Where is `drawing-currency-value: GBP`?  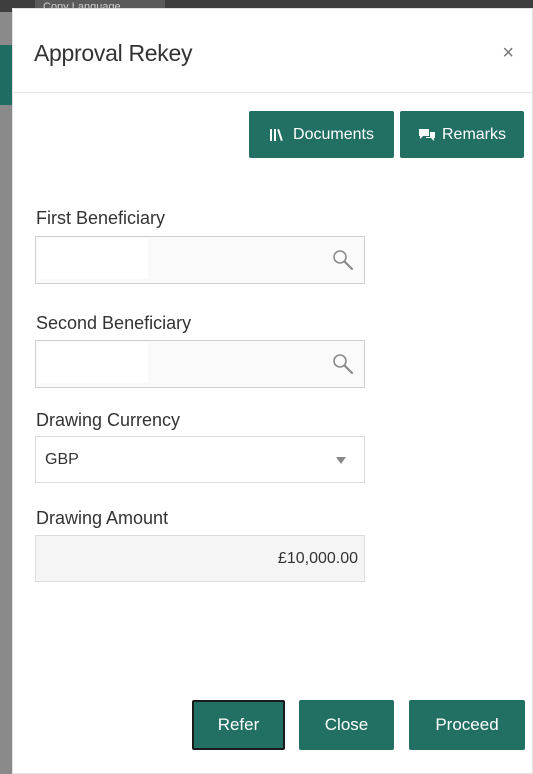 drawing-currency-value: GBP is located at coordinates (62, 459).